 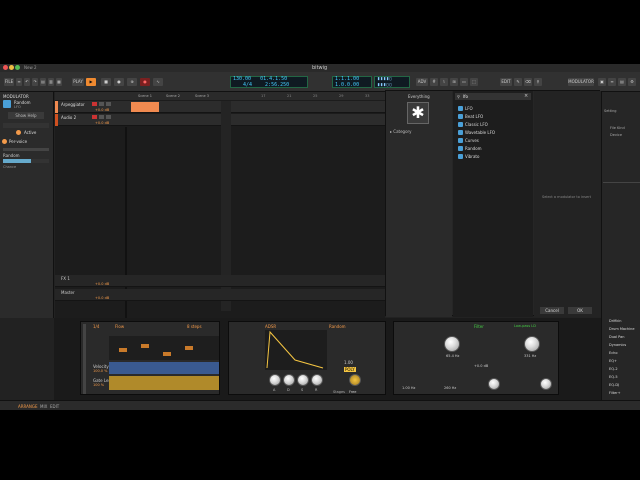 I want to click on bus-track-row: FX 1 +0.0 dB, so click(x=220, y=281).